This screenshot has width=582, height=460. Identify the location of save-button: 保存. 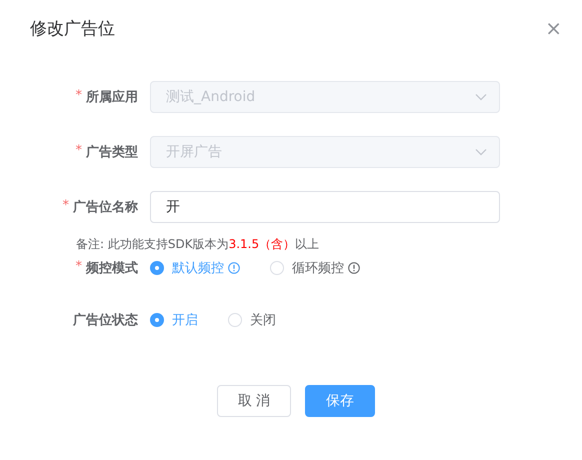
(340, 401).